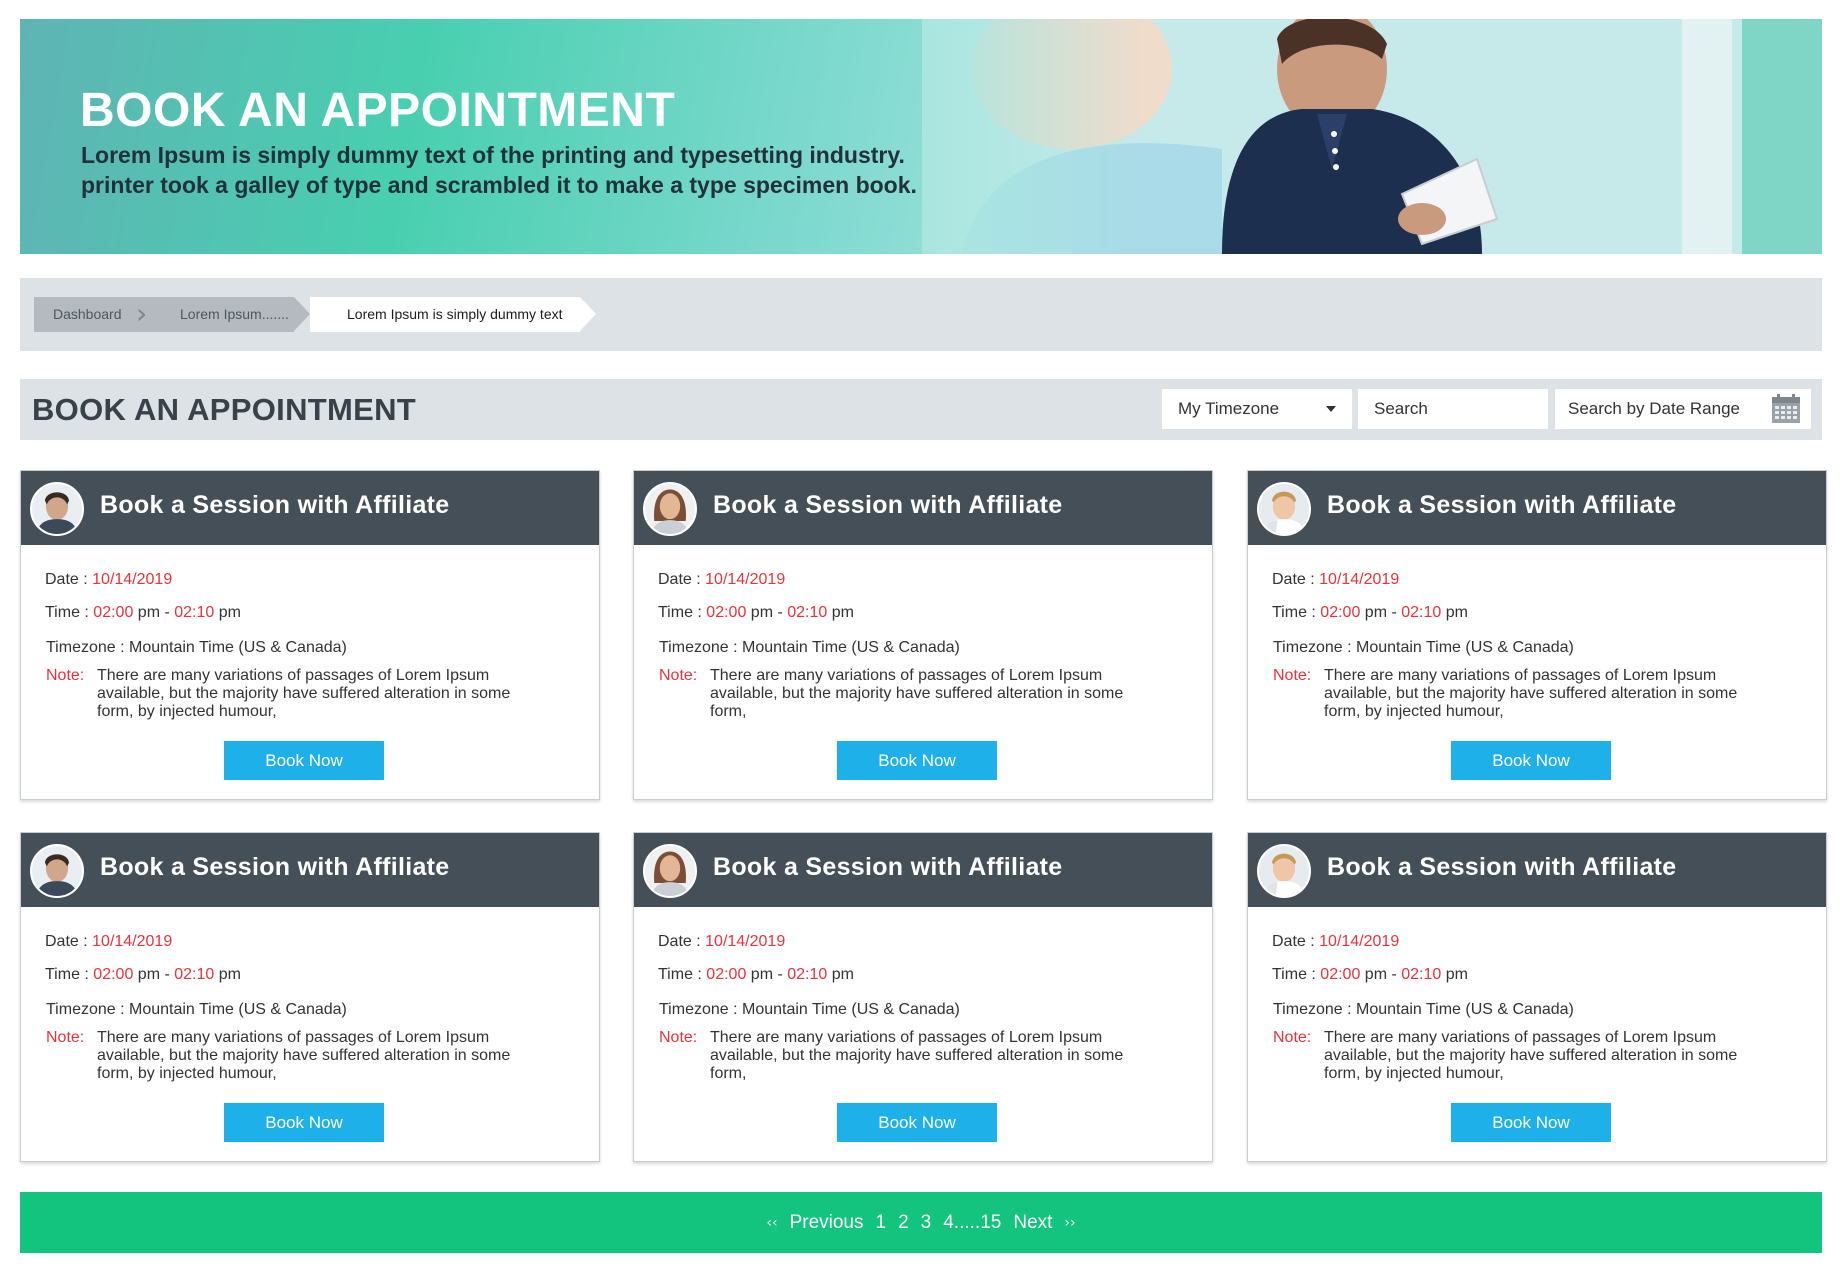 The image size is (1840, 1278). I want to click on page-link: 2, so click(903, 1223).